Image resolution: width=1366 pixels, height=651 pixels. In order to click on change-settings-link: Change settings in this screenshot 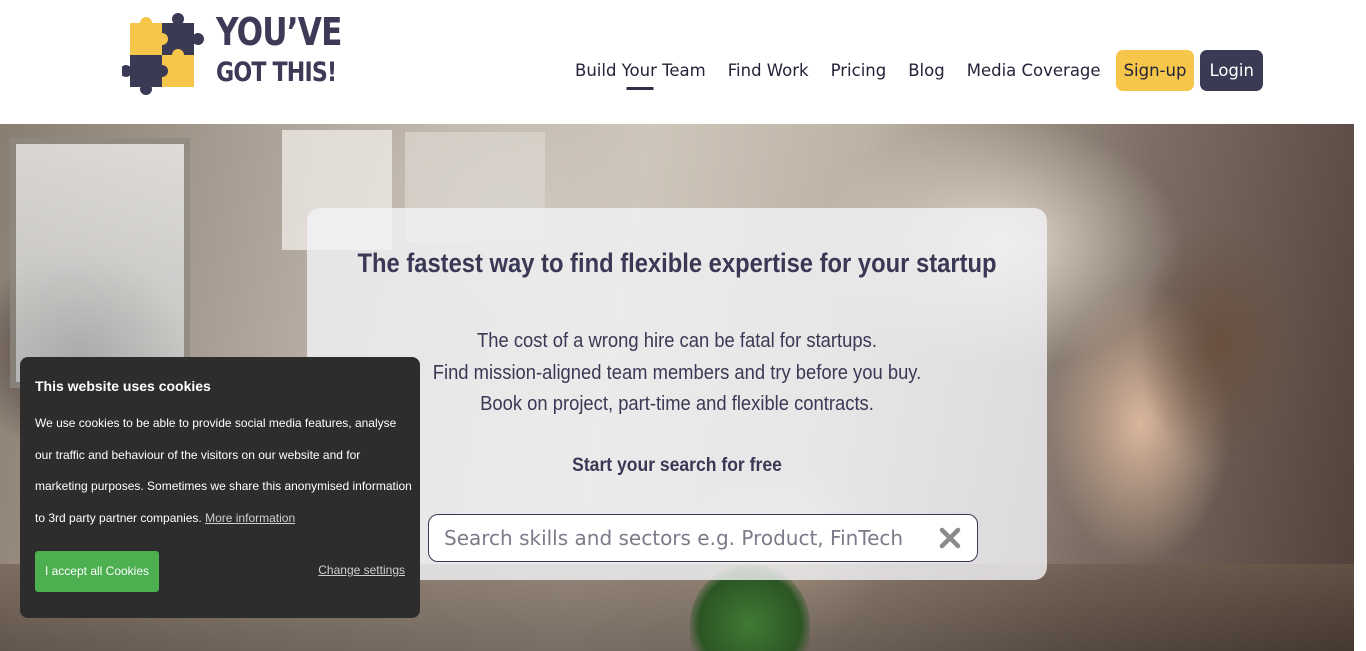, I will do `click(361, 570)`.